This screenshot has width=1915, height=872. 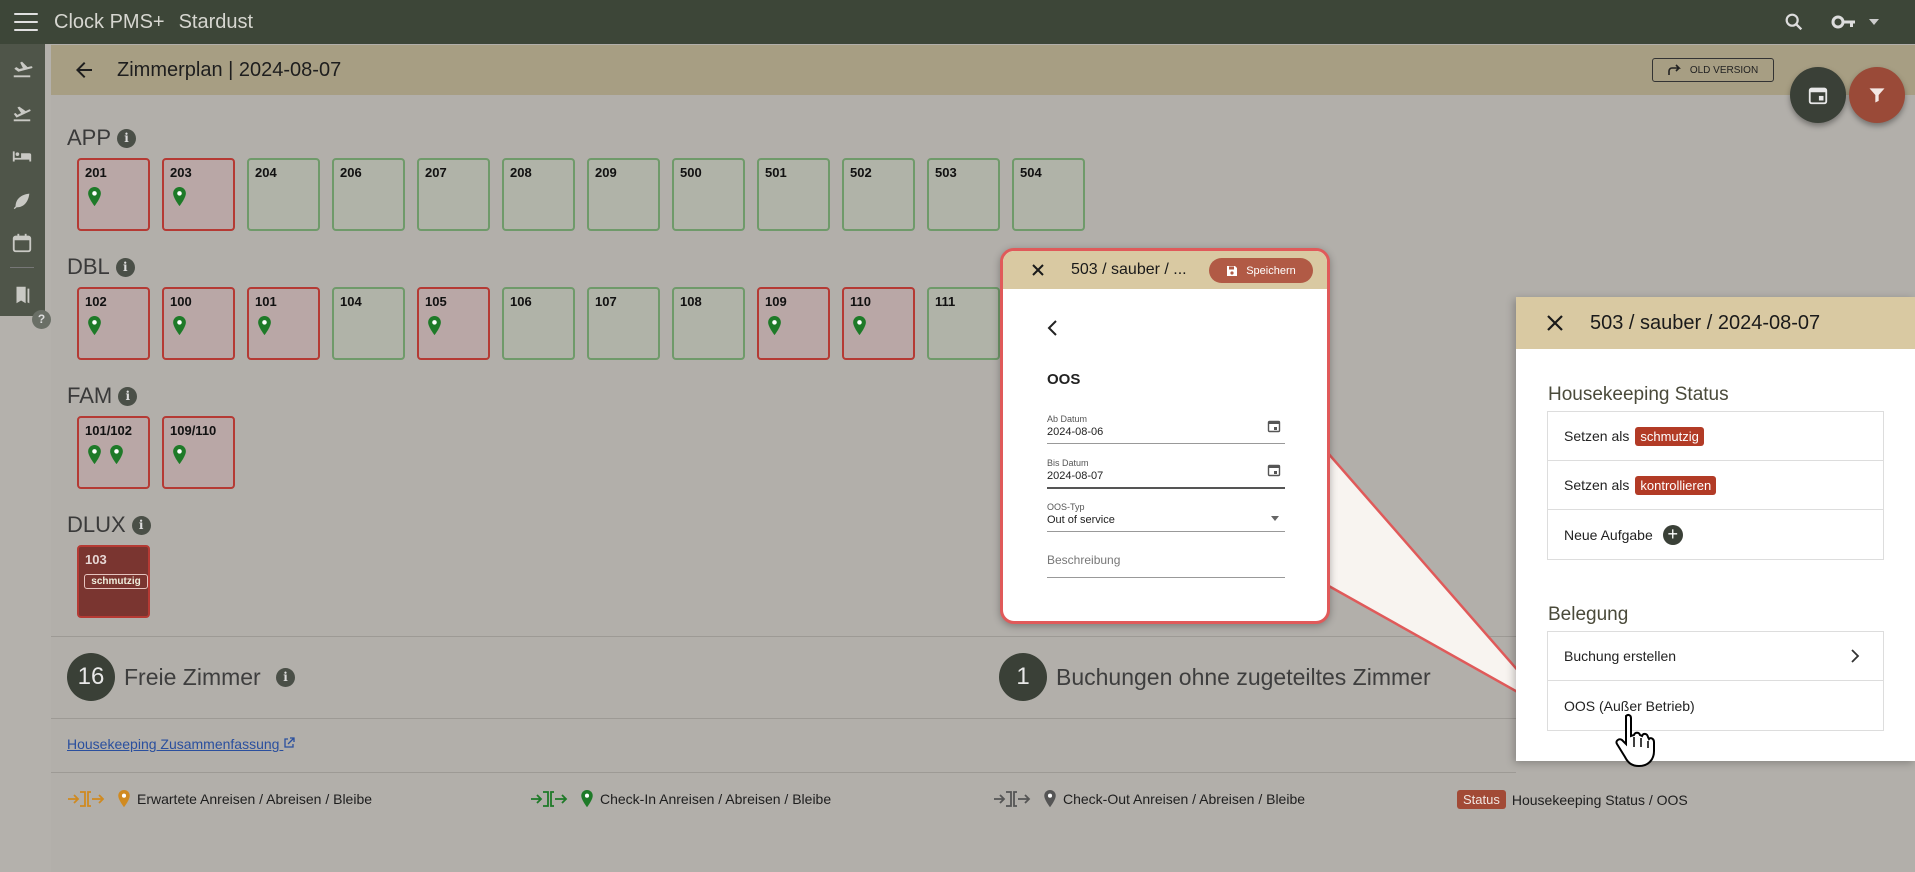 What do you see at coordinates (26, 22) in the screenshot?
I see `menu-icon` at bounding box center [26, 22].